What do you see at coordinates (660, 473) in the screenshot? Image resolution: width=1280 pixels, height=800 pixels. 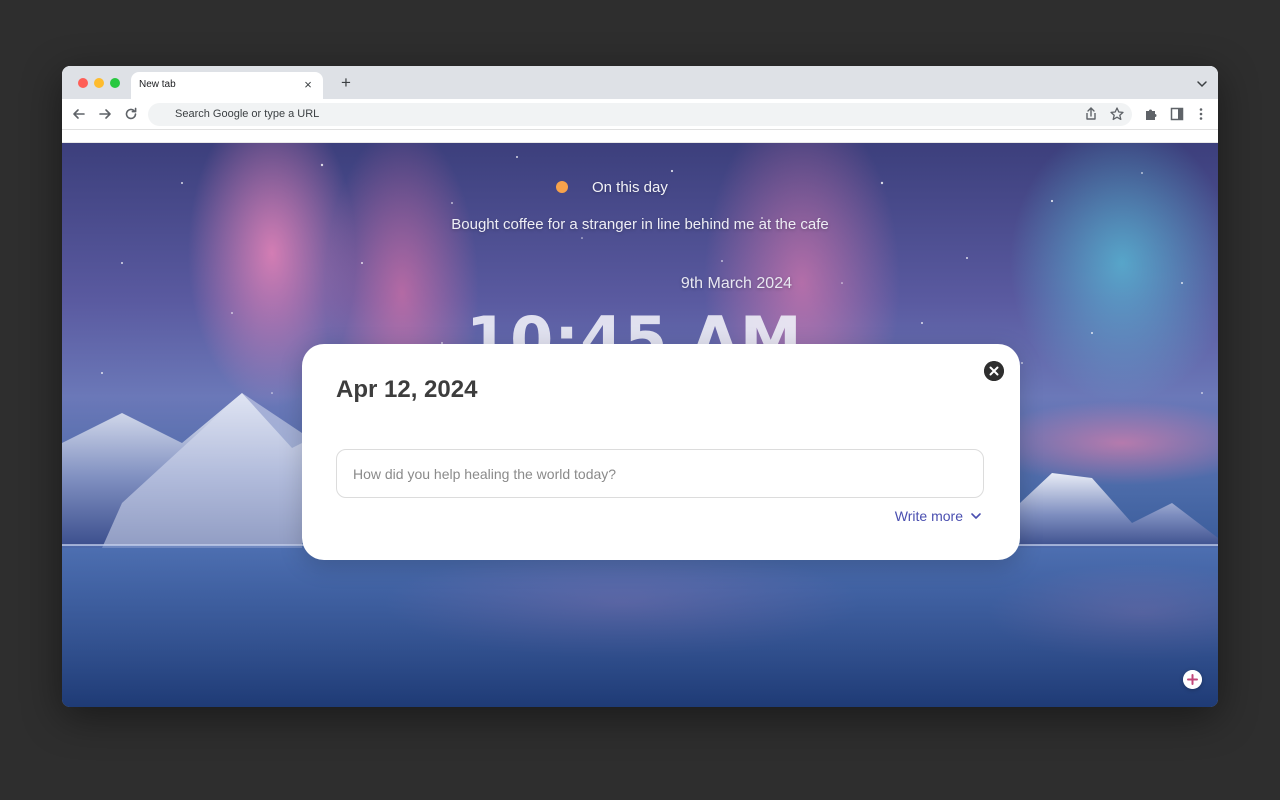 I see `journal-entry-input` at bounding box center [660, 473].